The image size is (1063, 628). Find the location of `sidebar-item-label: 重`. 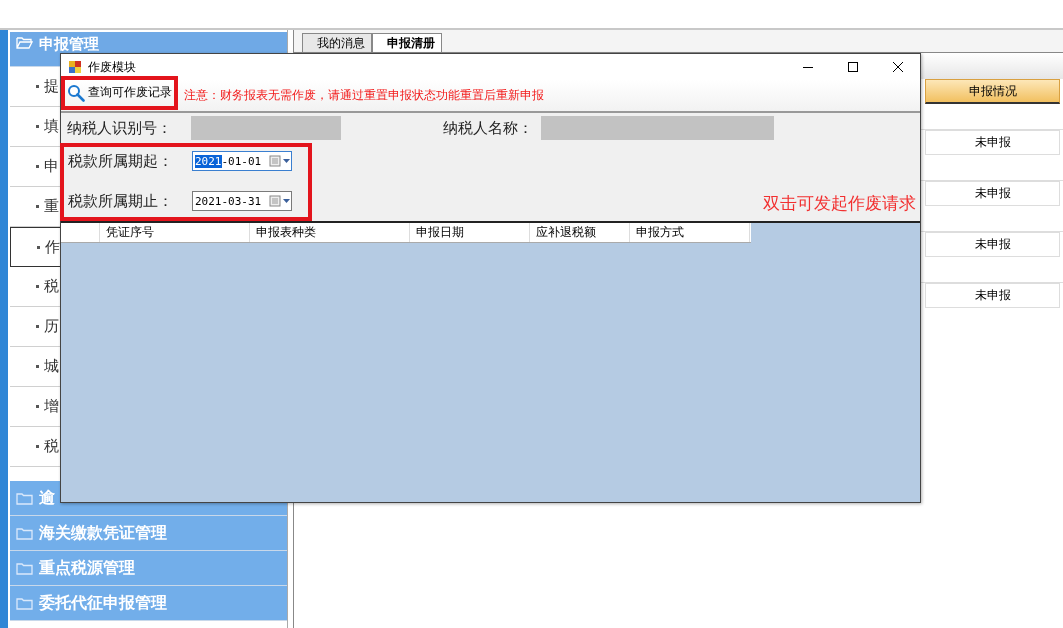

sidebar-item-label: 重 is located at coordinates (51, 206).